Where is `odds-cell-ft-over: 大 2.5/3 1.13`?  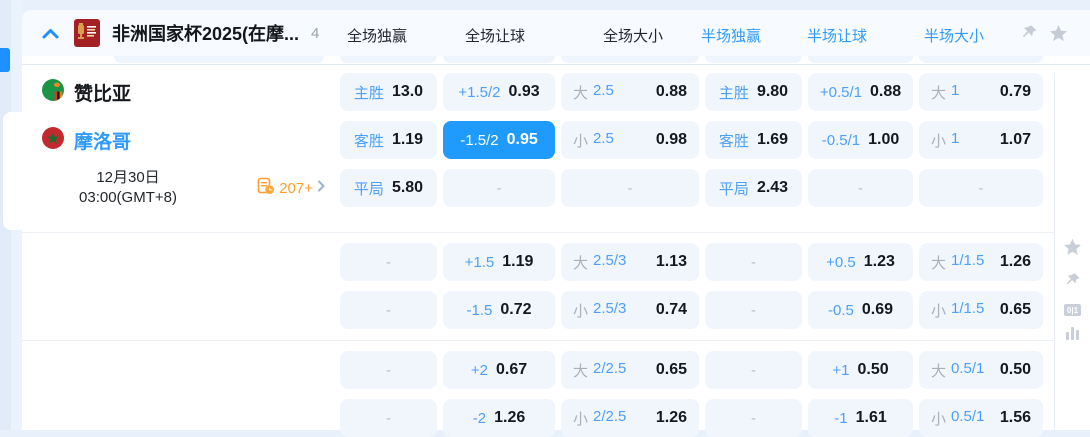
odds-cell-ft-over: 大 2.5/3 1.13 is located at coordinates (630, 262).